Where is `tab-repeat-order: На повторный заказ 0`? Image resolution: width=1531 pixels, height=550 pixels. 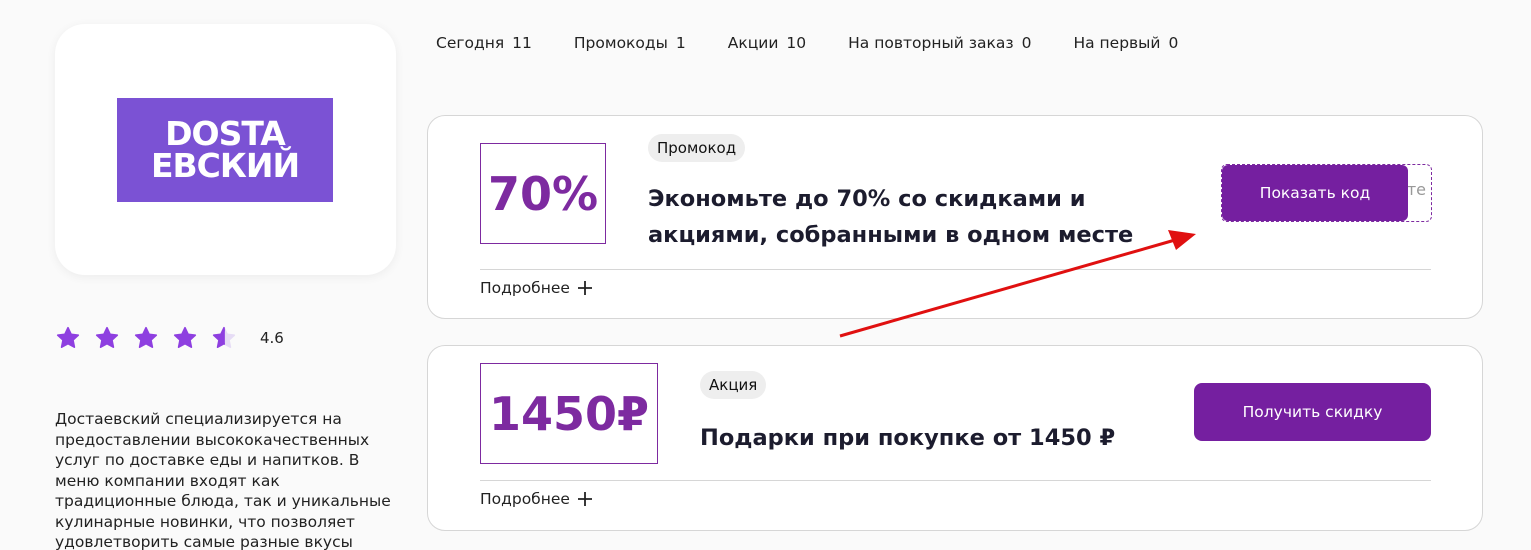 tab-repeat-order: На повторный заказ 0 is located at coordinates (939, 43).